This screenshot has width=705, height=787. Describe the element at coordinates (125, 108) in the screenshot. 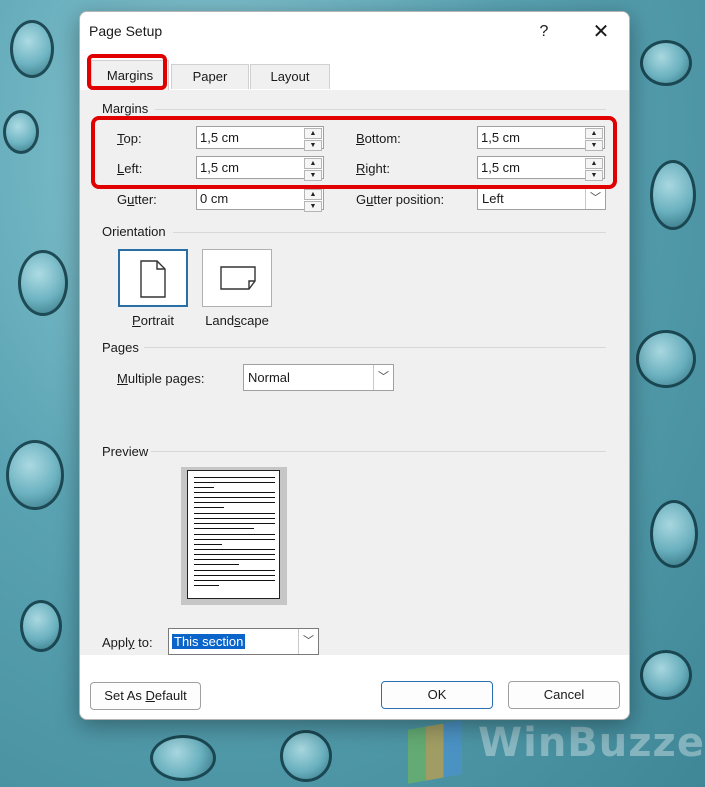

I see `margins-section-label: Margins` at that location.